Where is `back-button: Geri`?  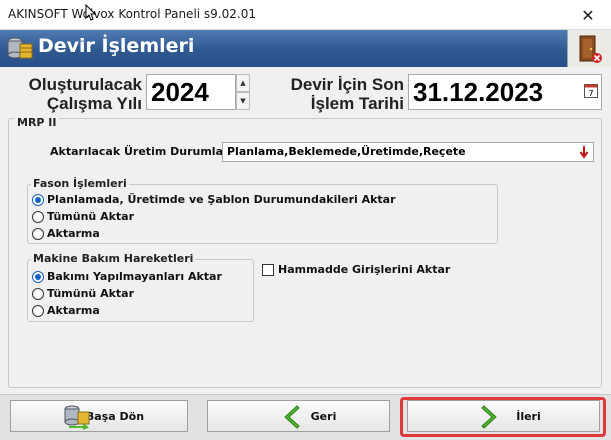 back-button: Geri is located at coordinates (298, 416).